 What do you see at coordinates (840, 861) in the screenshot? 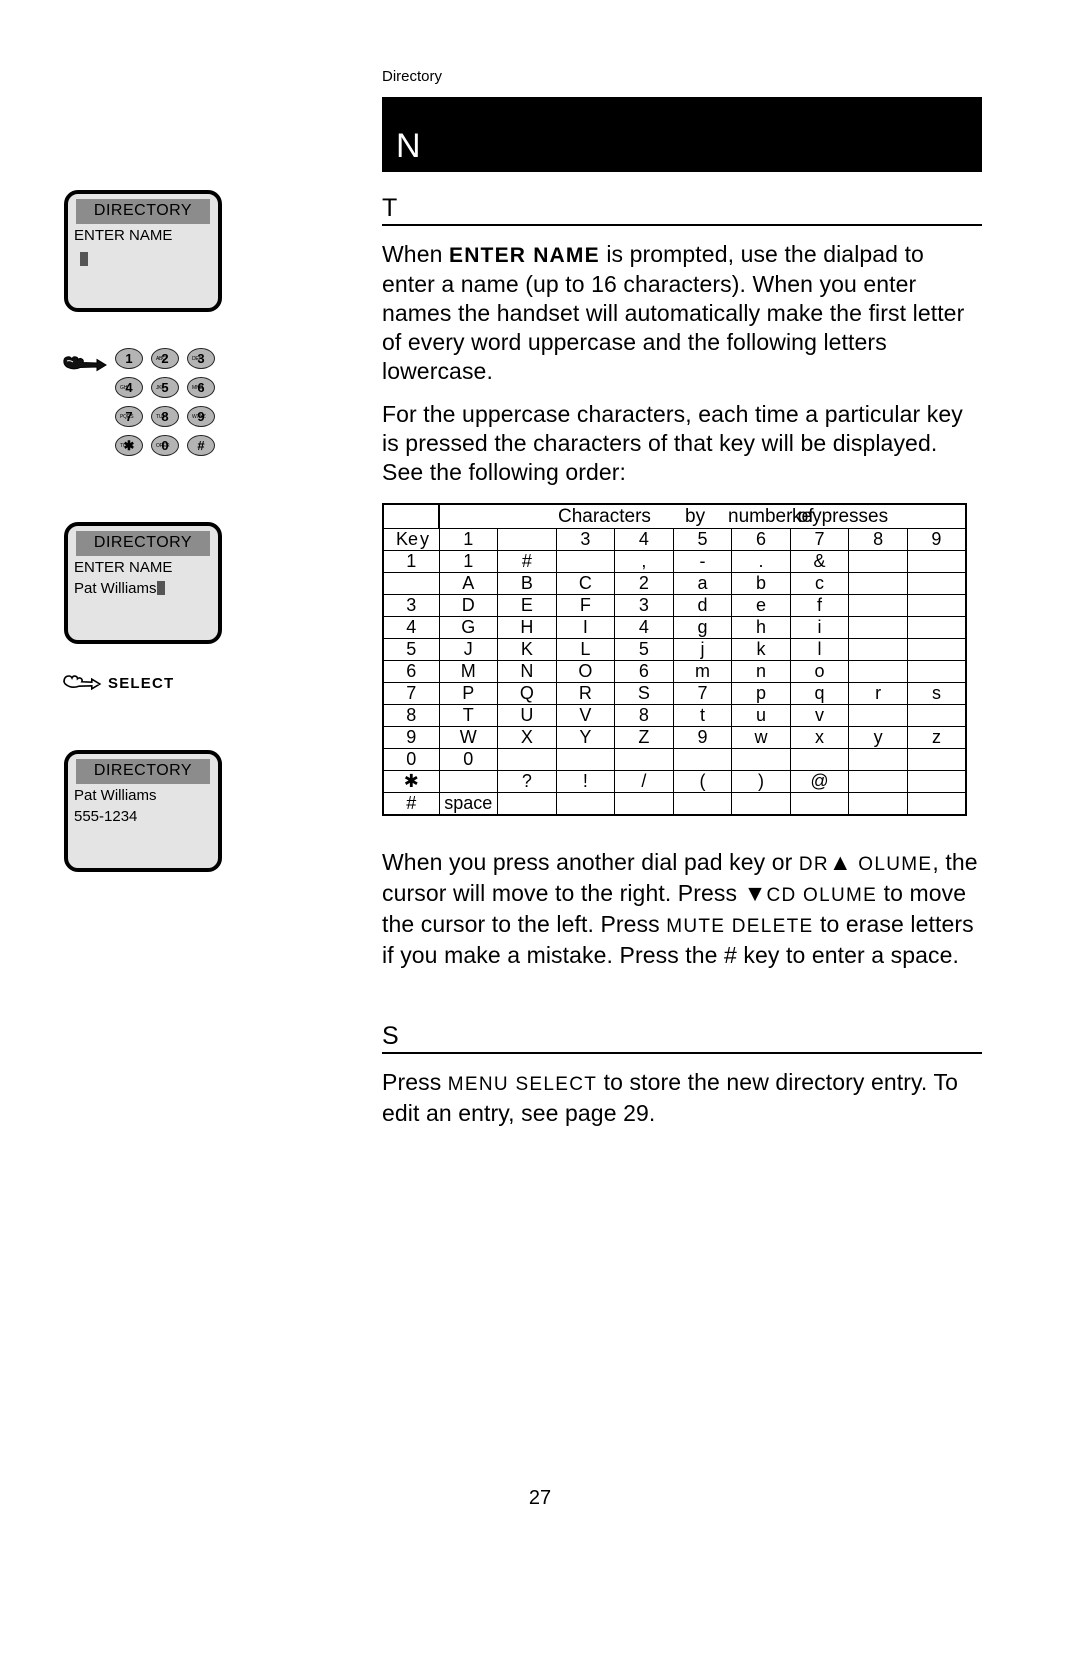
I see `up-arrow-icon: ▲` at bounding box center [840, 861].